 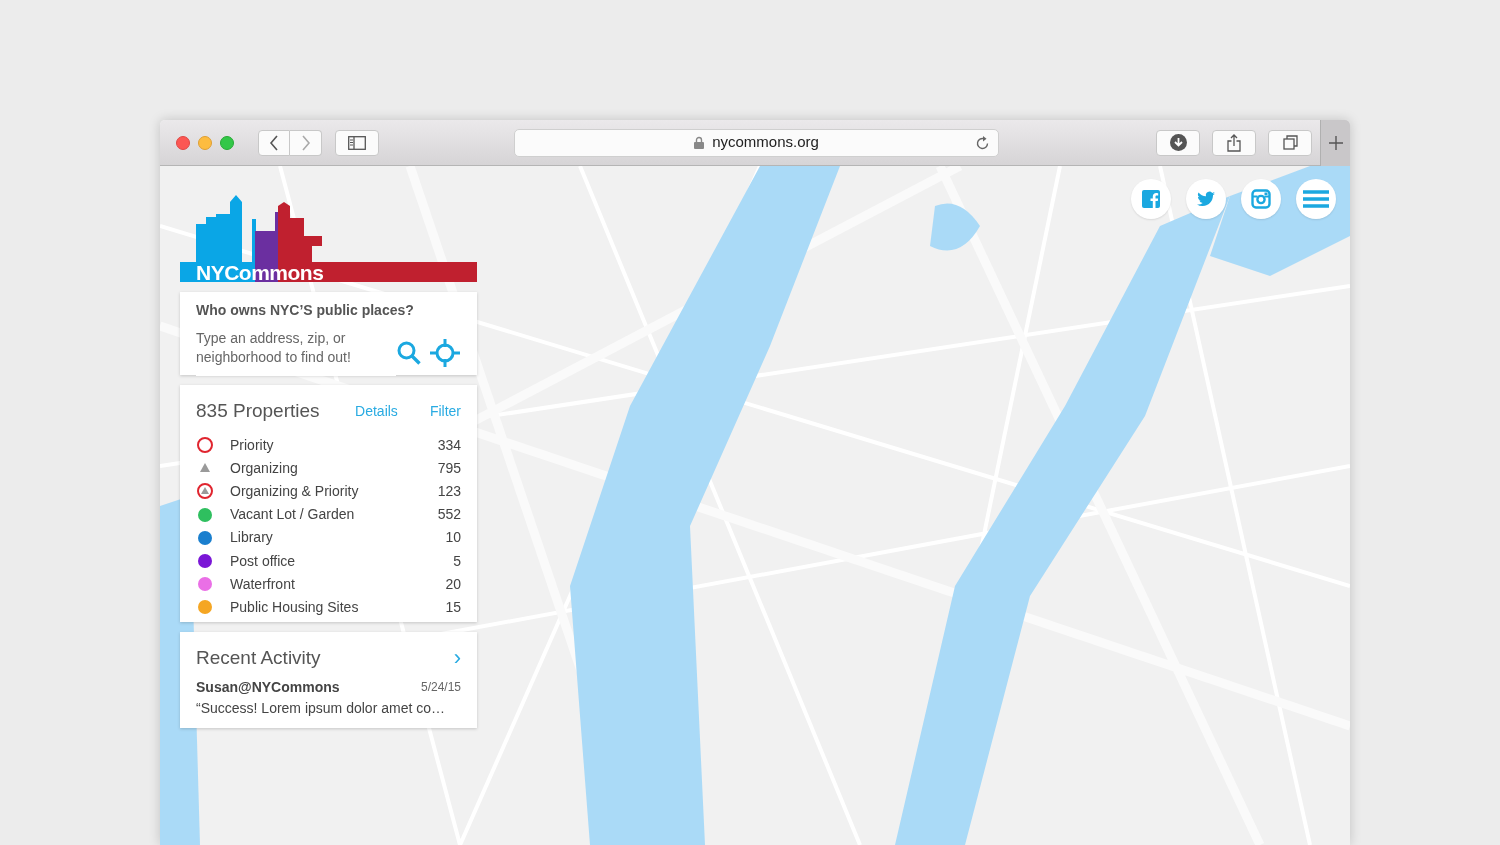 I want to click on legend-label: Library, so click(x=251, y=538).